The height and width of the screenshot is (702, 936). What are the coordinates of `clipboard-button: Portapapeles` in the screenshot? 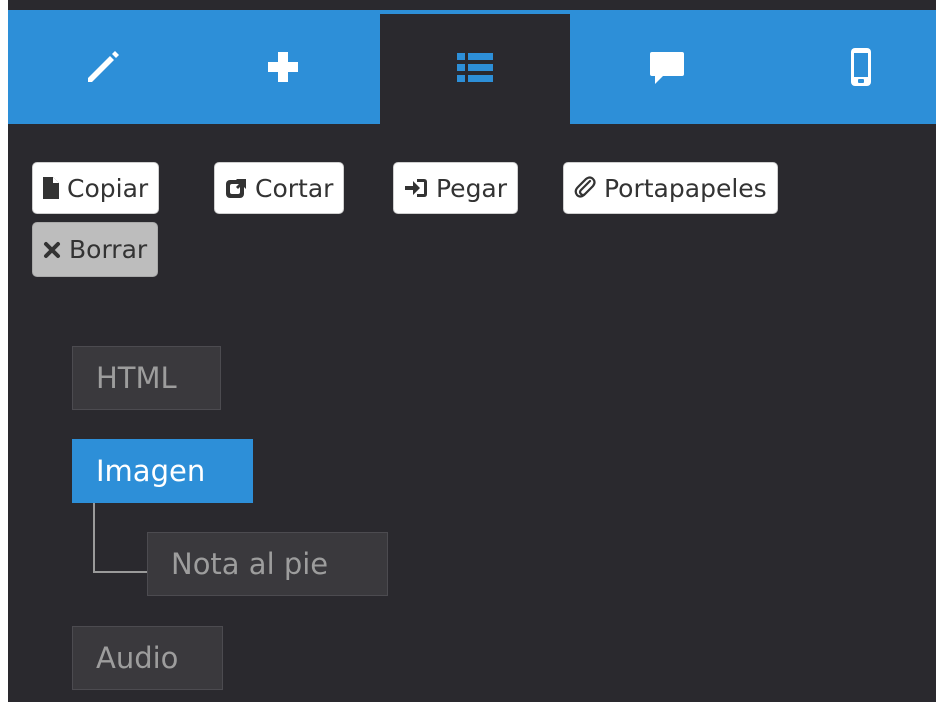 It's located at (670, 188).